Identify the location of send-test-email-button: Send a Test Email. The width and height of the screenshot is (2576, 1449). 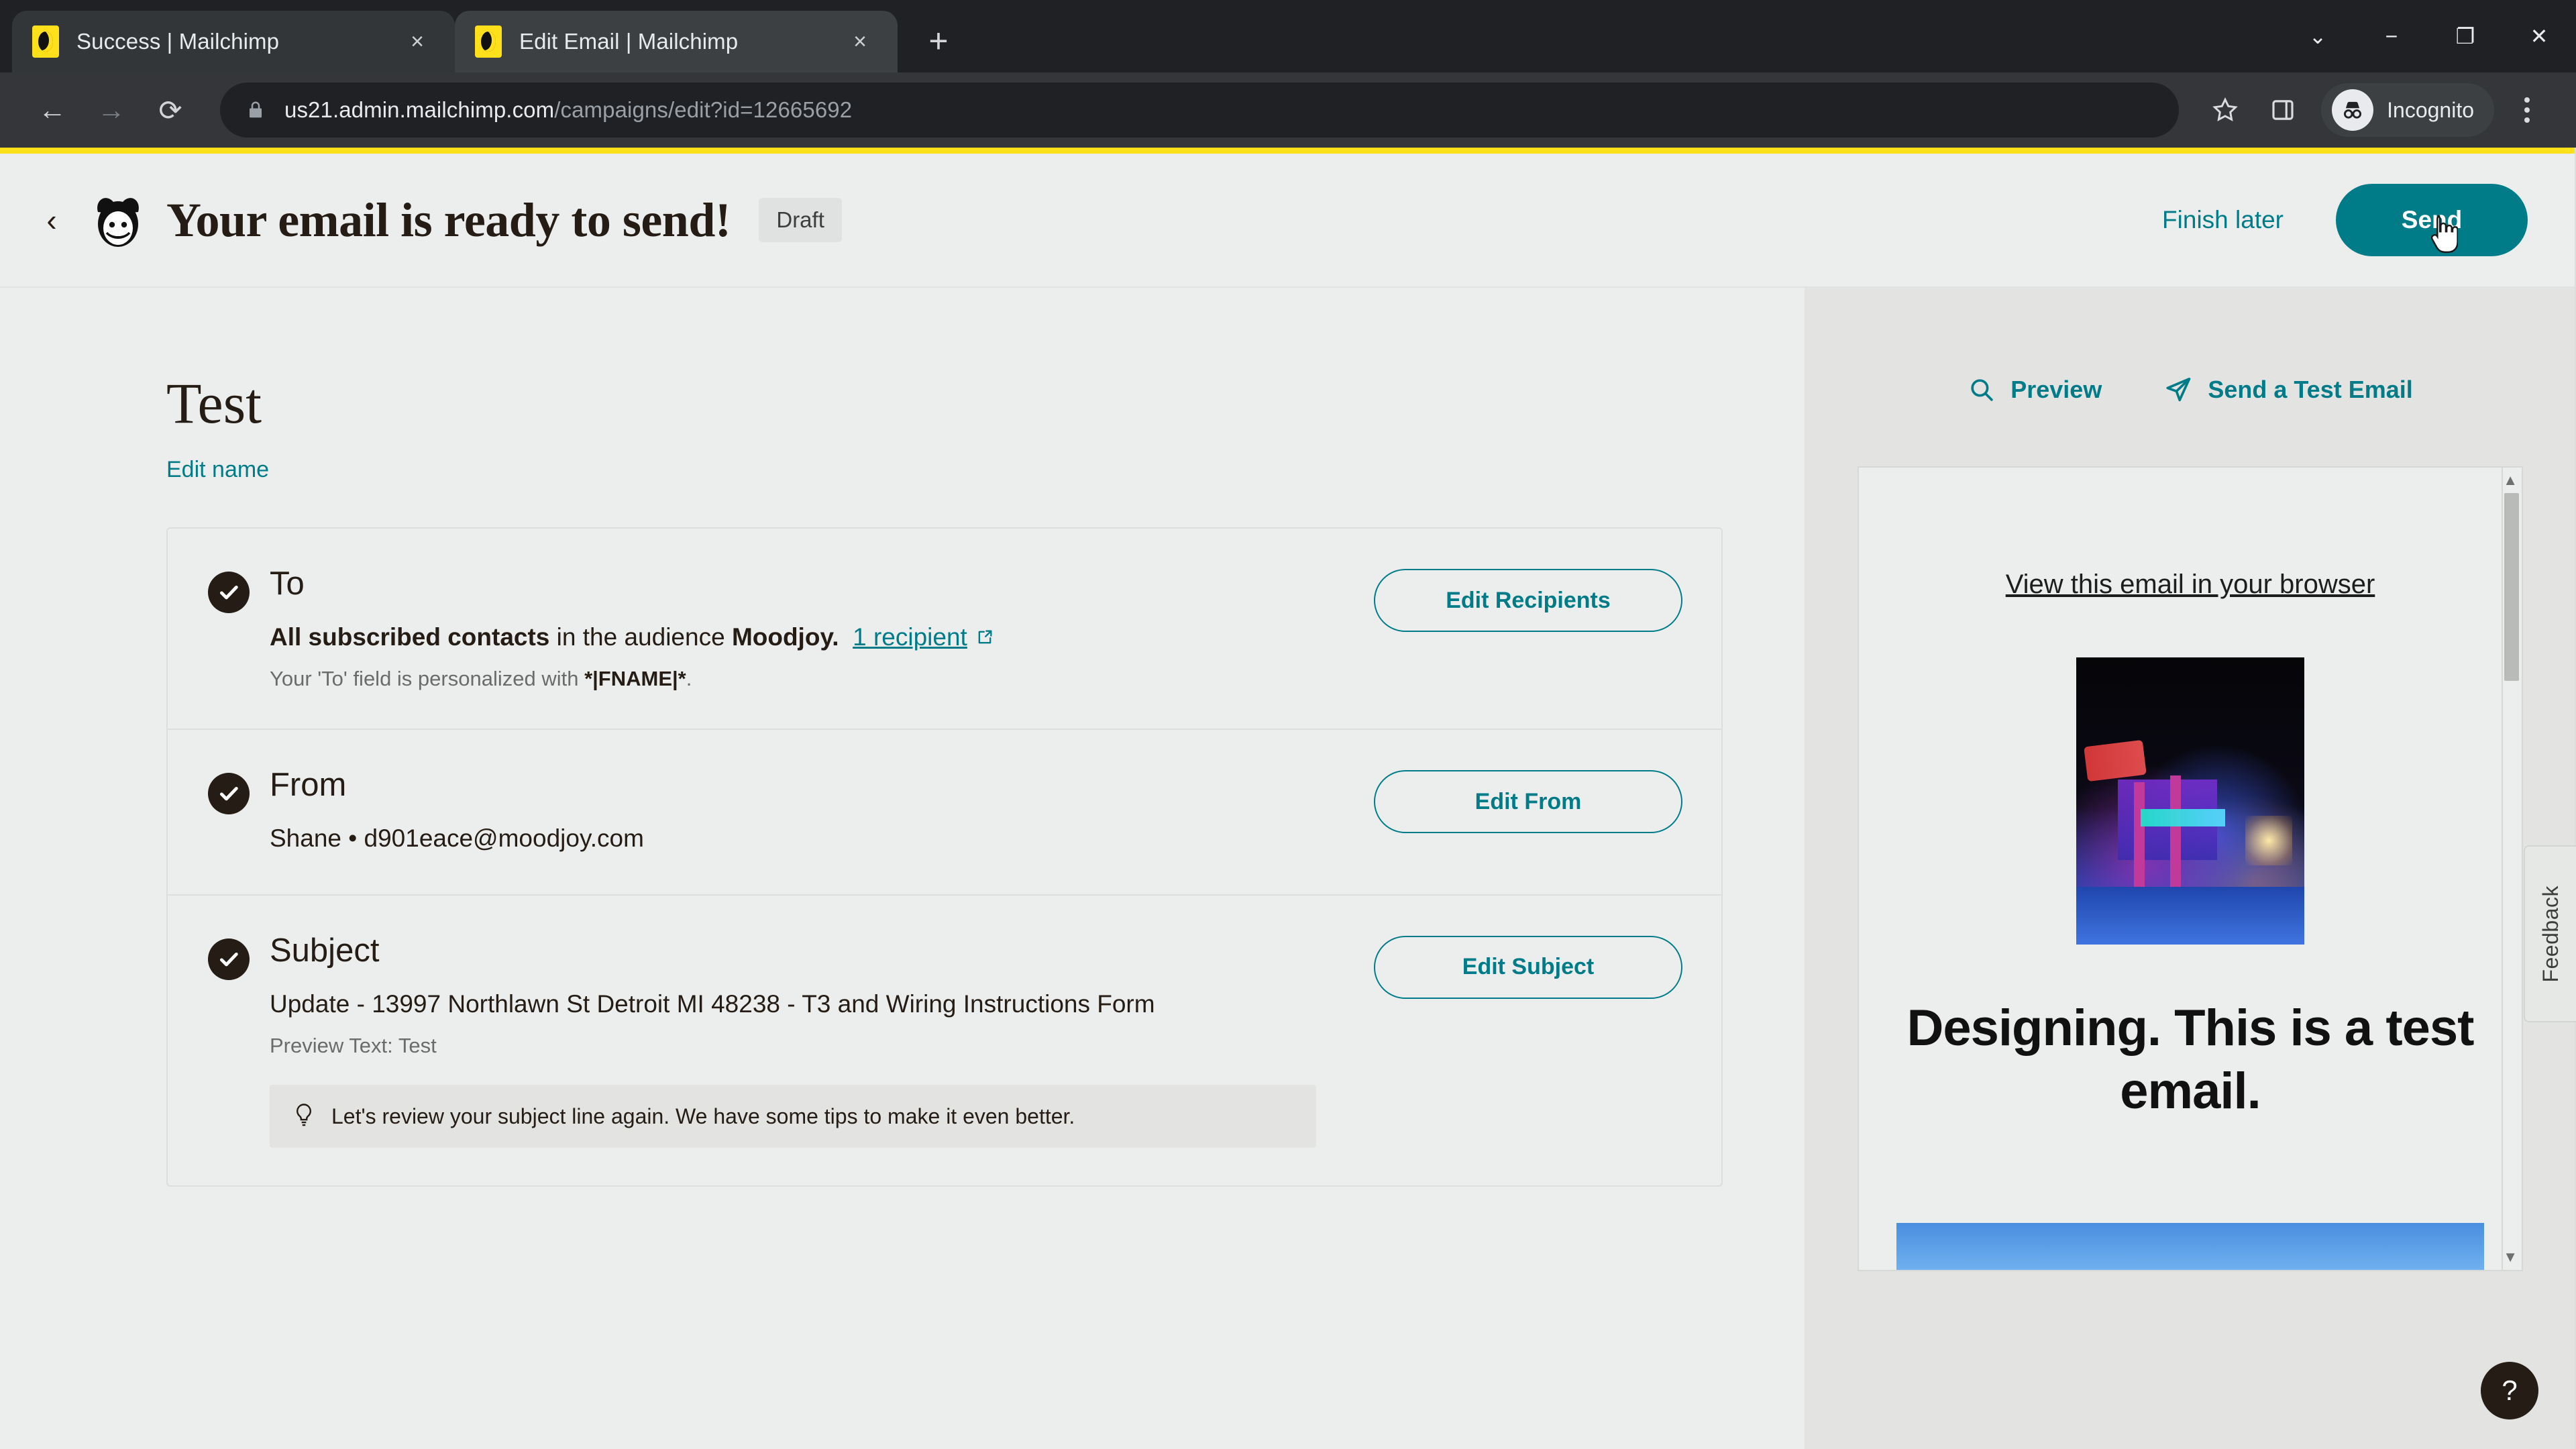
(2288, 390).